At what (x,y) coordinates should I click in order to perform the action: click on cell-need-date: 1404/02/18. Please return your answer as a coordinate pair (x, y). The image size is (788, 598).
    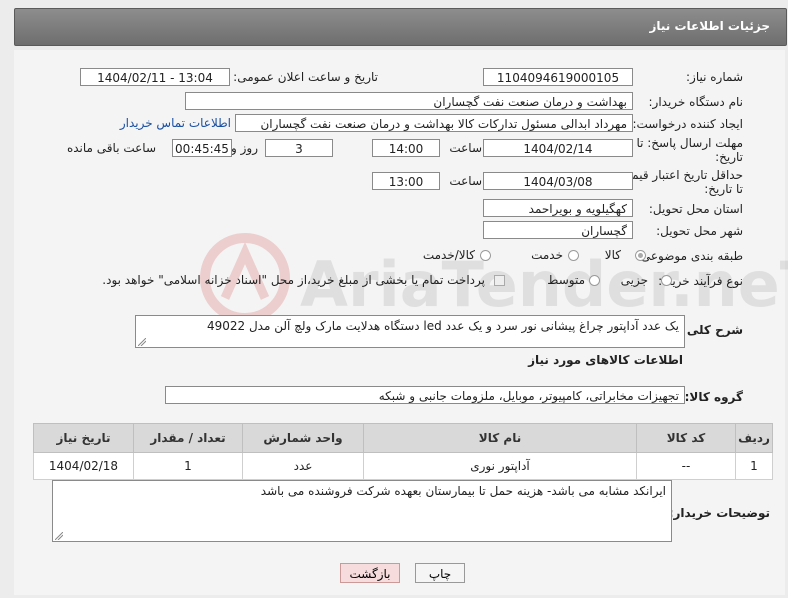
    Looking at the image, I should click on (83, 466).